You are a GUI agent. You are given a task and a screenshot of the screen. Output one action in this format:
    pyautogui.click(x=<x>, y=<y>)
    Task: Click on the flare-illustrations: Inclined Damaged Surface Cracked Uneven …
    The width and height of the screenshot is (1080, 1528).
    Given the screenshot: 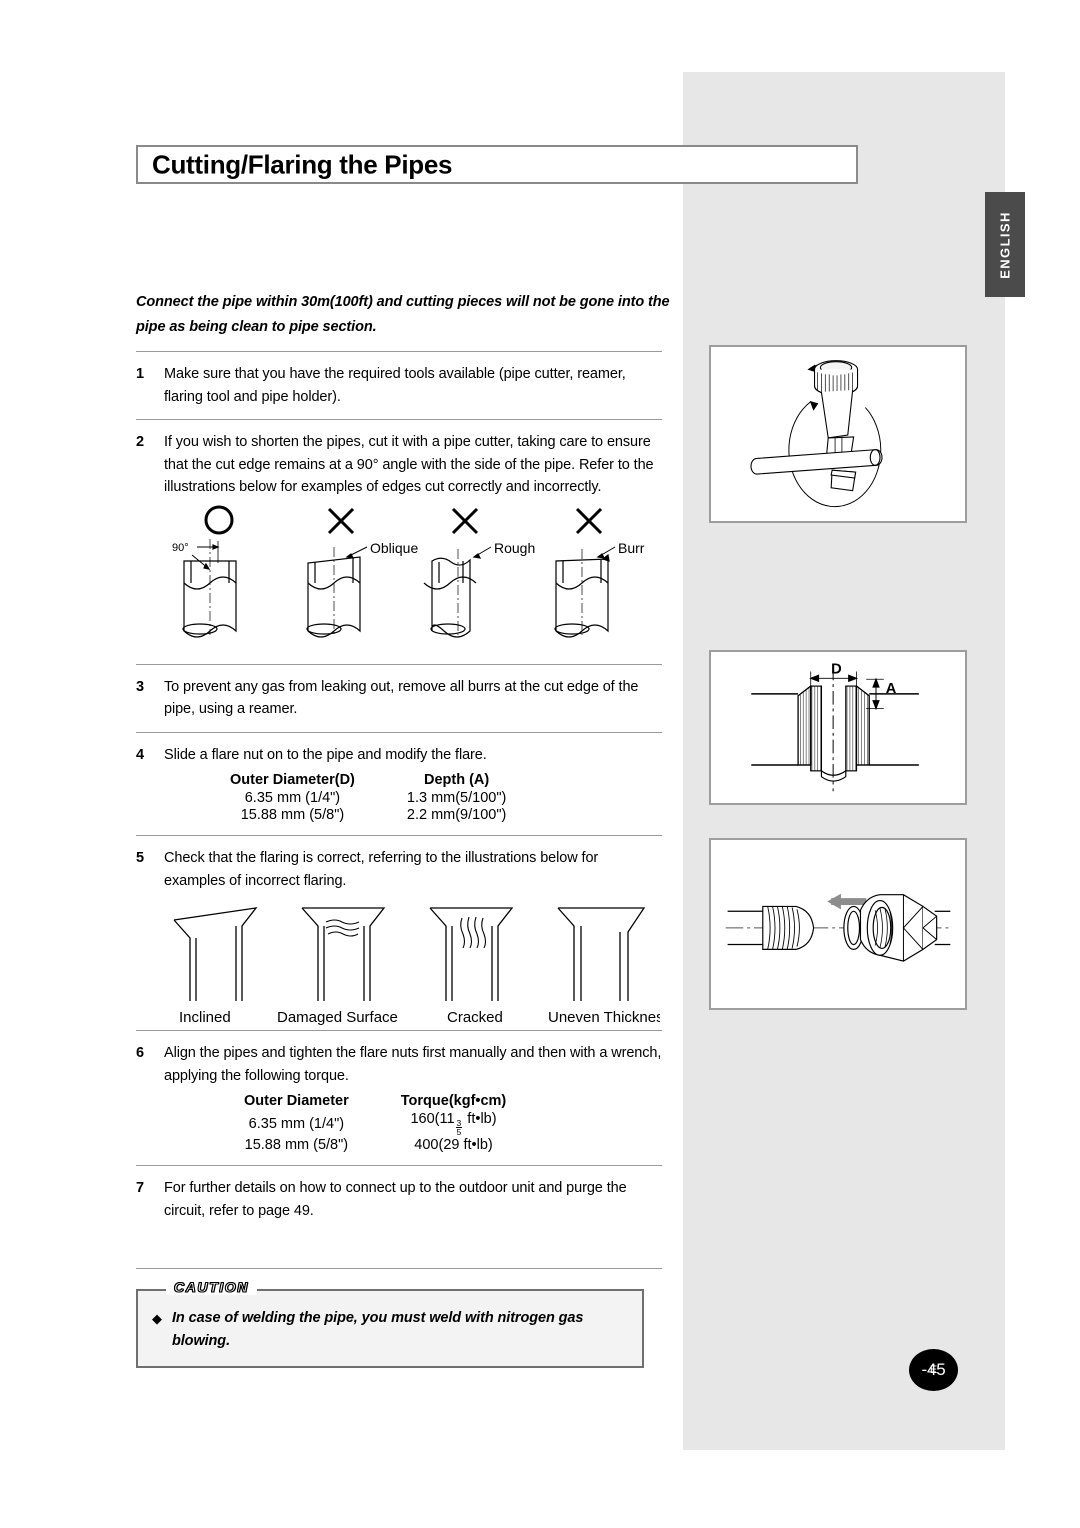 What is the action you would take?
    pyautogui.click(x=403, y=961)
    